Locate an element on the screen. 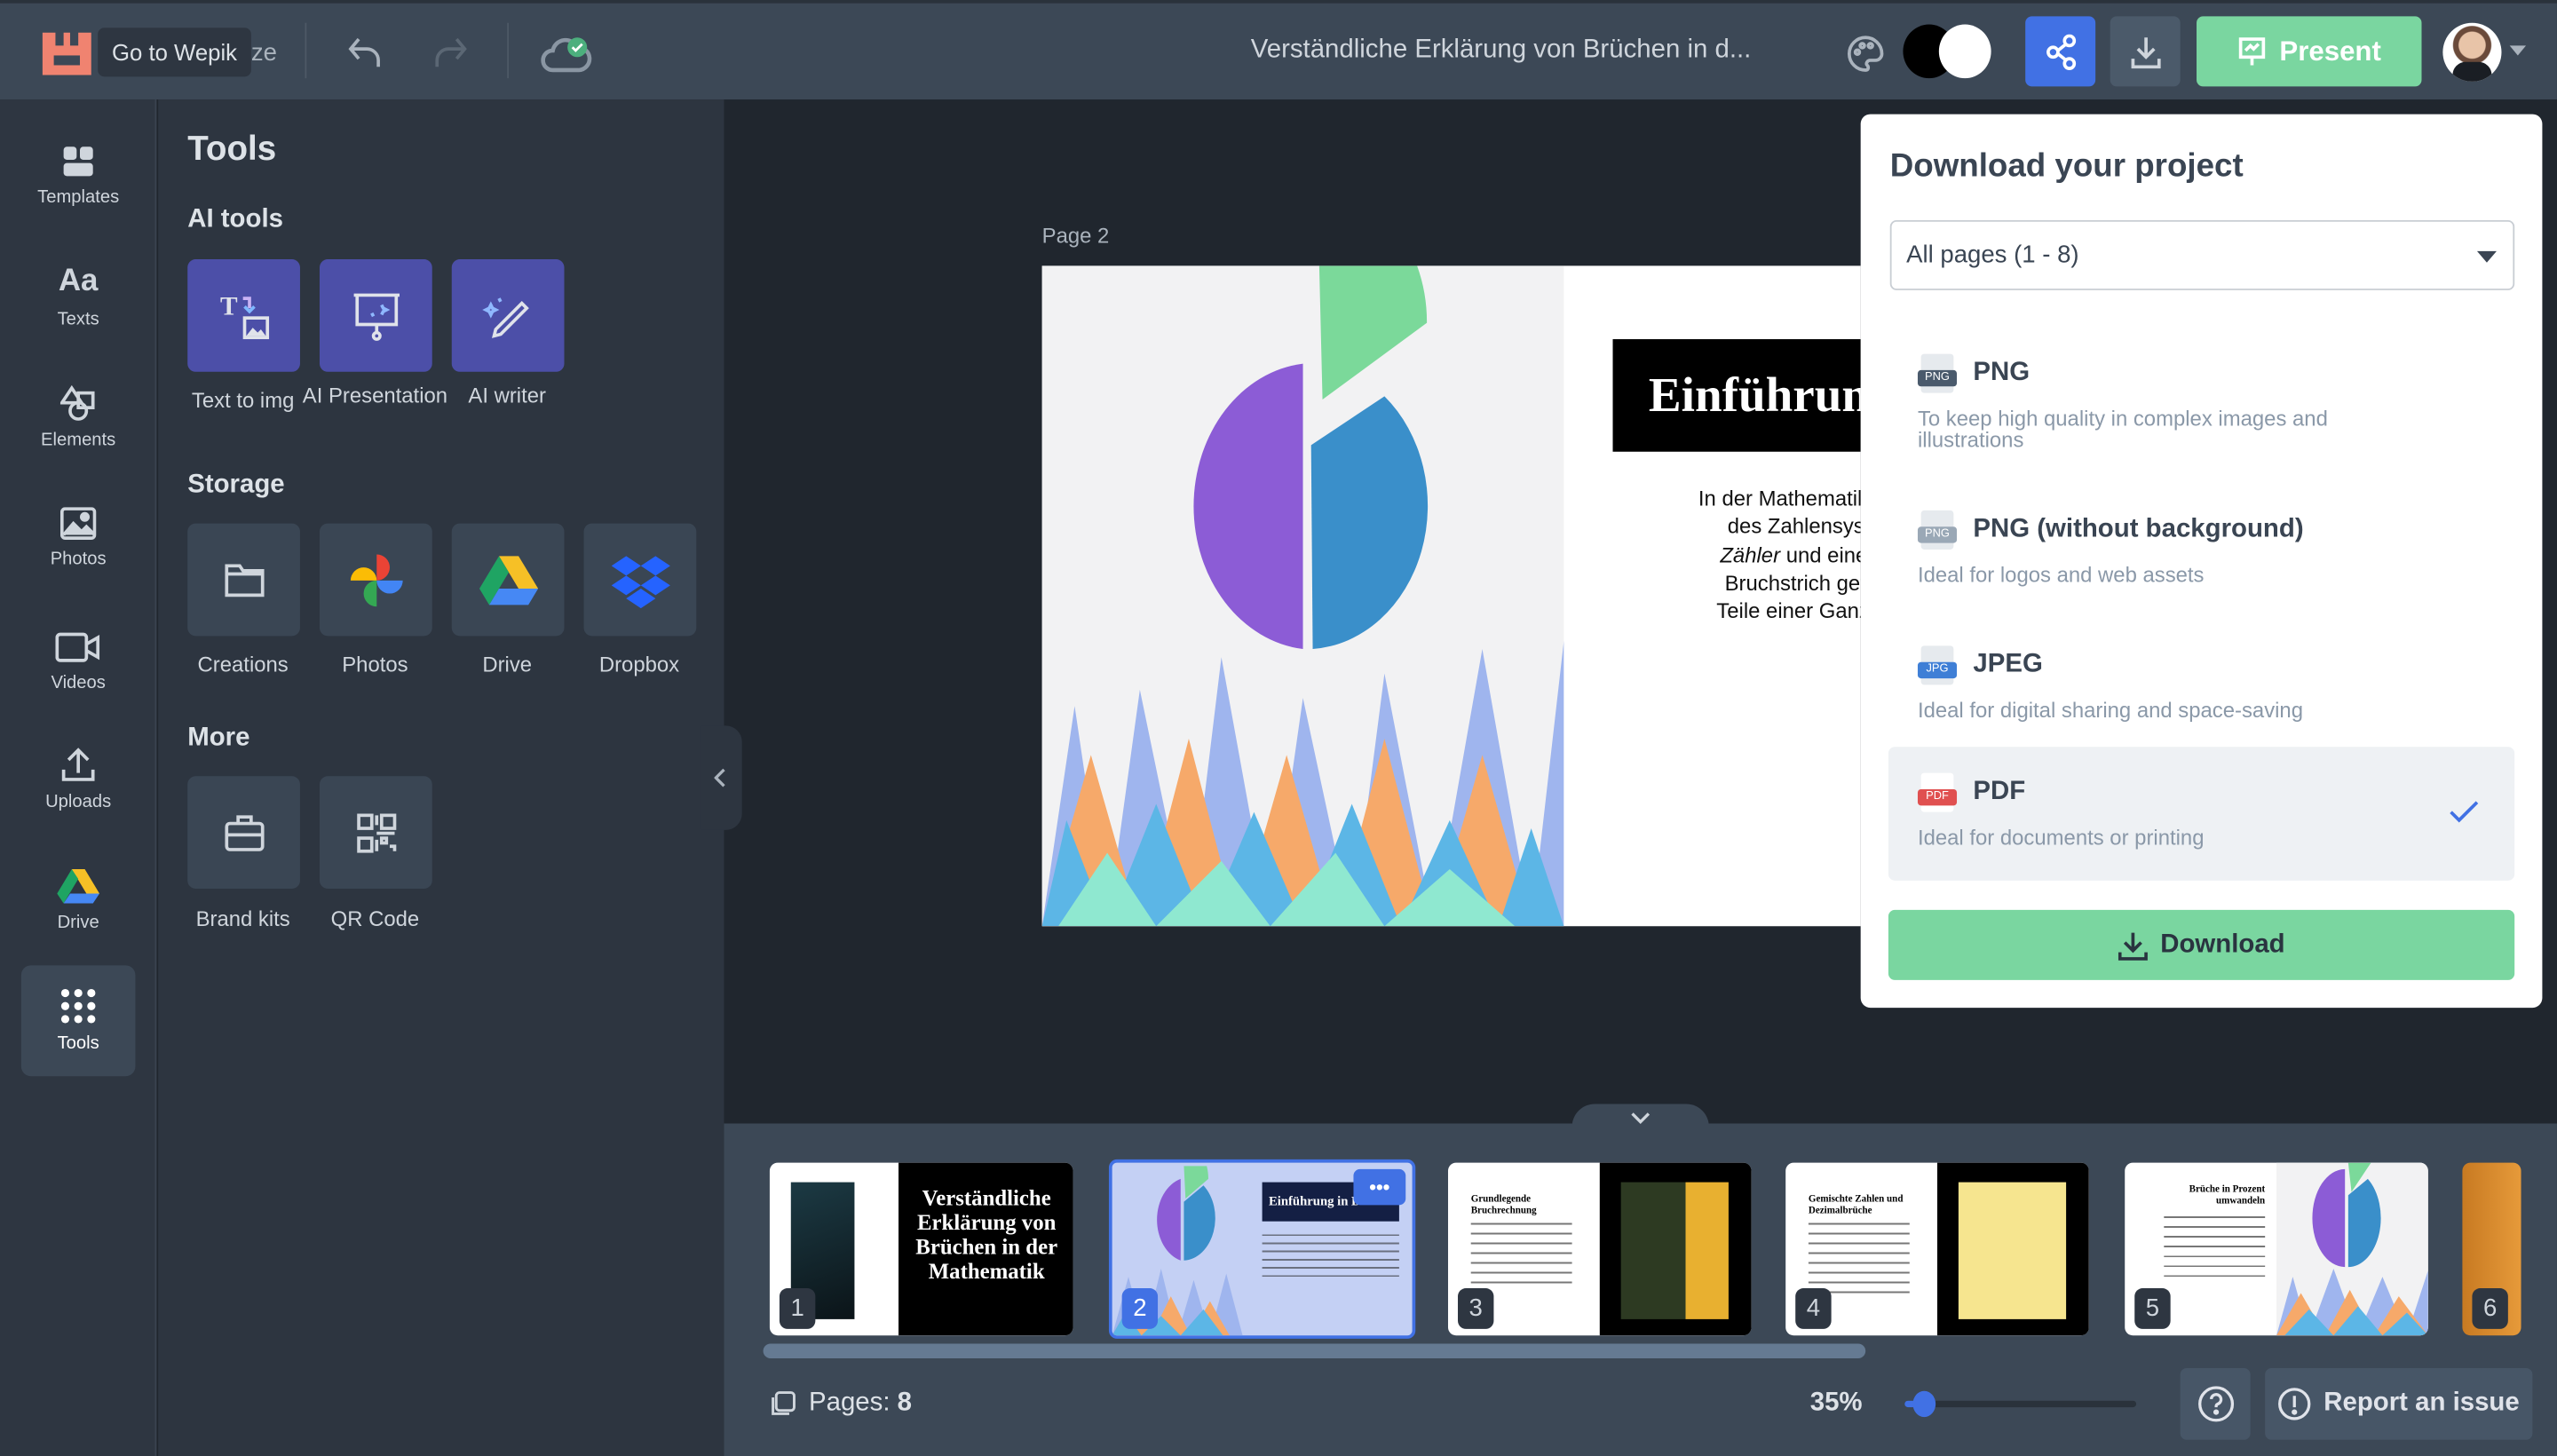 The width and height of the screenshot is (2557, 1456). pdf-file-icon: PDF is located at coordinates (1937, 792).